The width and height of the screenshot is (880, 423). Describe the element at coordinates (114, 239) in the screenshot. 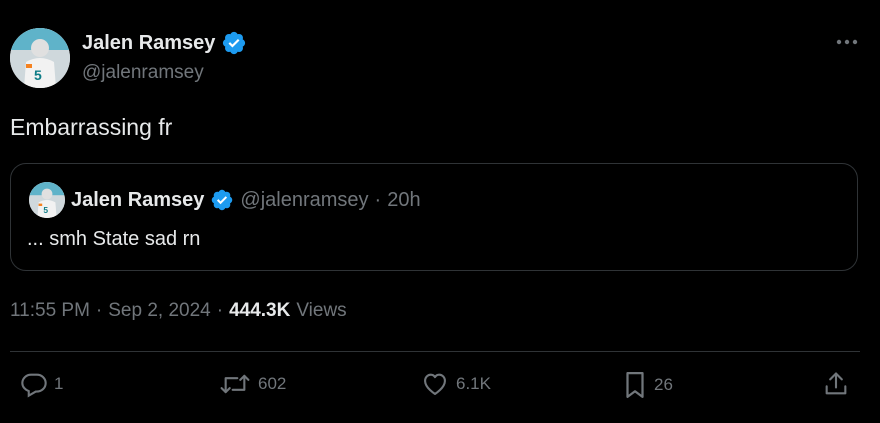

I see `quoted-tweet-text: ... smh State sad rn` at that location.